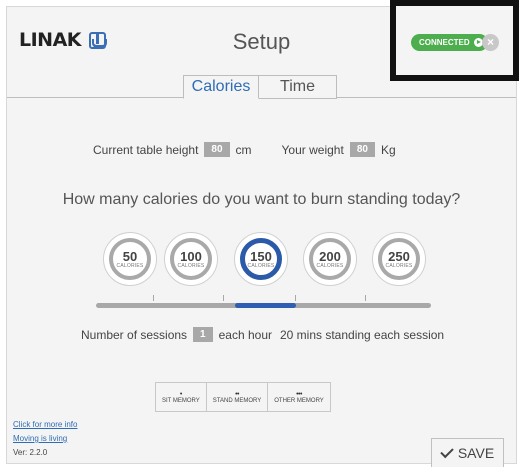  Describe the element at coordinates (444, 42) in the screenshot. I see `connected-label: CONNECTED` at that location.